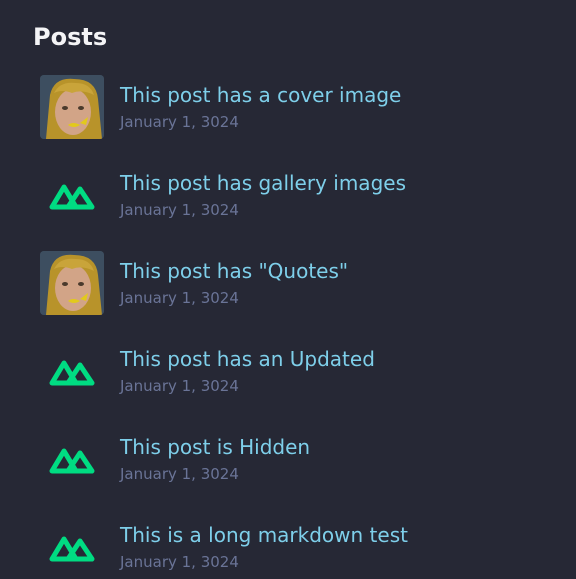 The height and width of the screenshot is (579, 576). What do you see at coordinates (263, 183) in the screenshot?
I see `post-title: This post has gallery images` at bounding box center [263, 183].